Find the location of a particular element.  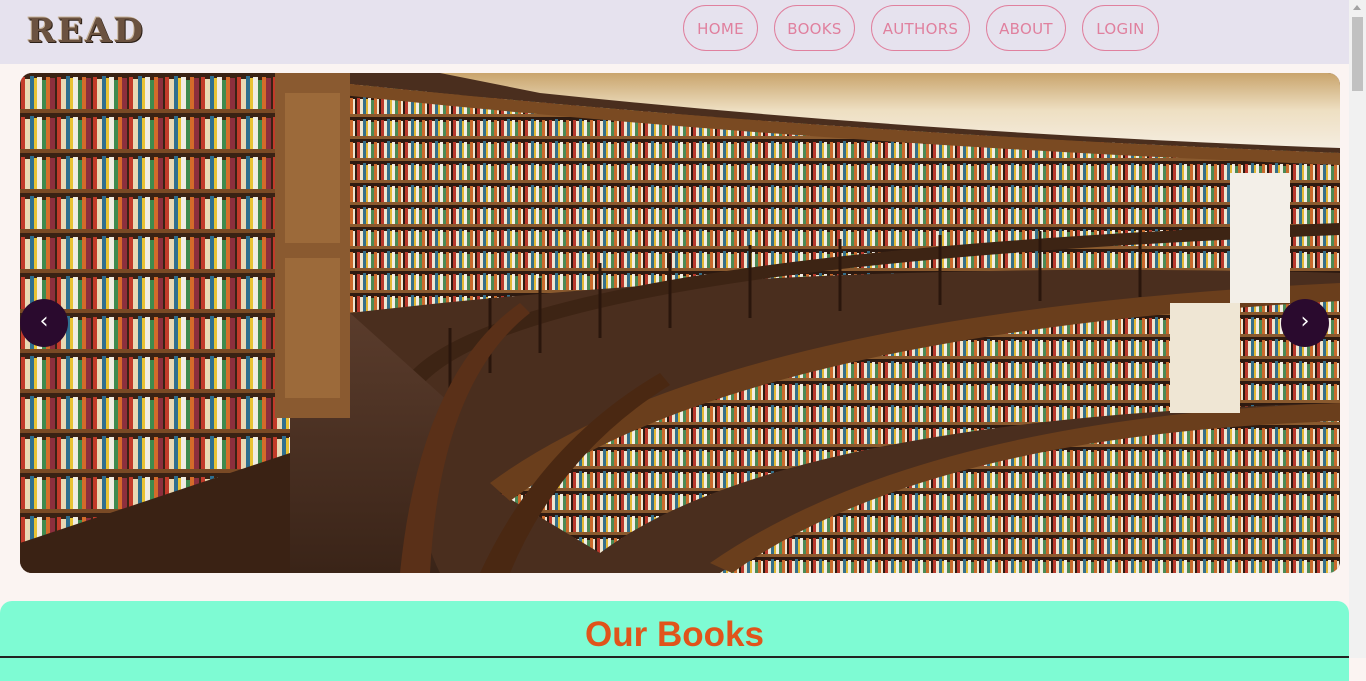

nav-login-button: LOGIN is located at coordinates (1120, 28).